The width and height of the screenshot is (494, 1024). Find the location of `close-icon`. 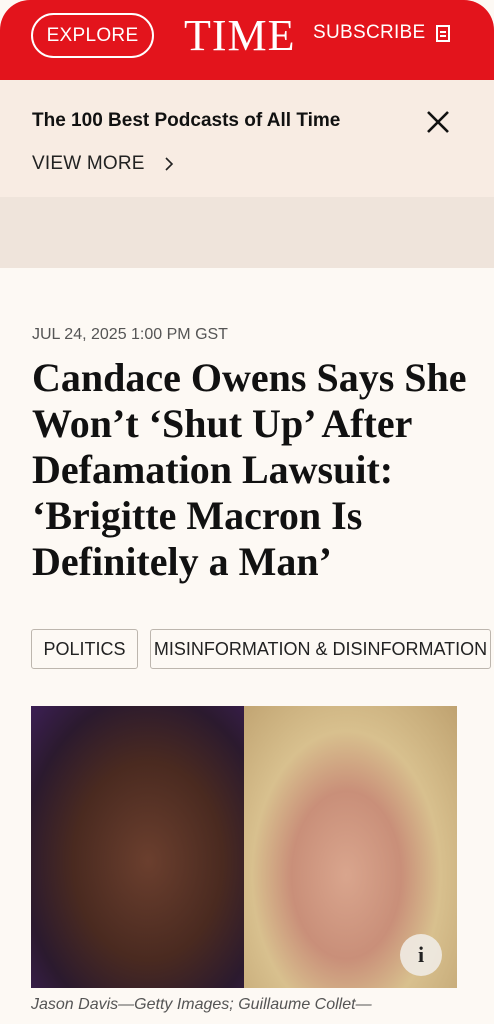

close-icon is located at coordinates (438, 122).